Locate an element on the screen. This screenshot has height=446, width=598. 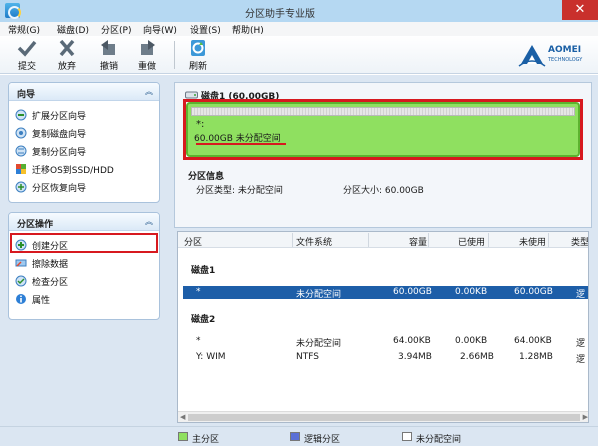
partition-type-text: 分区类型: 未分配空间 is located at coordinates (239, 191).